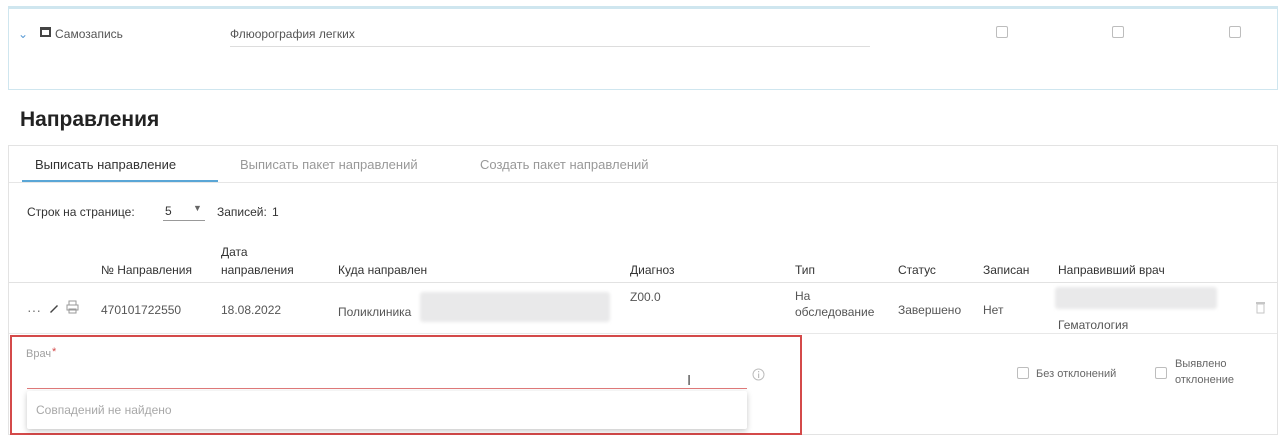 The image size is (1282, 435). I want to click on direction-type-line2: обследование, so click(835, 312).